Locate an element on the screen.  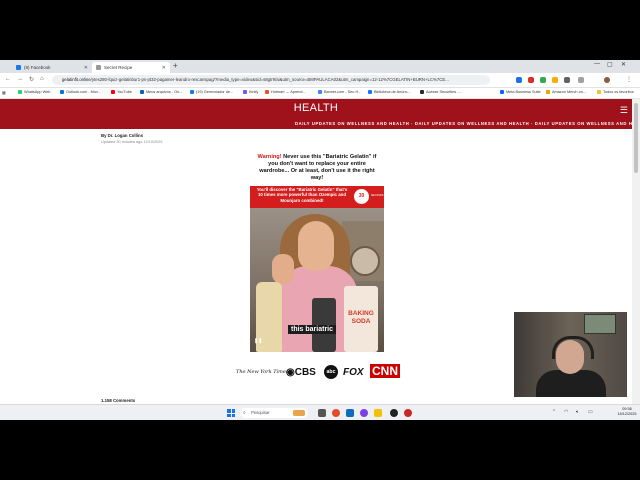
nyt-logo: The New York Times is located at coordinates (262, 372).